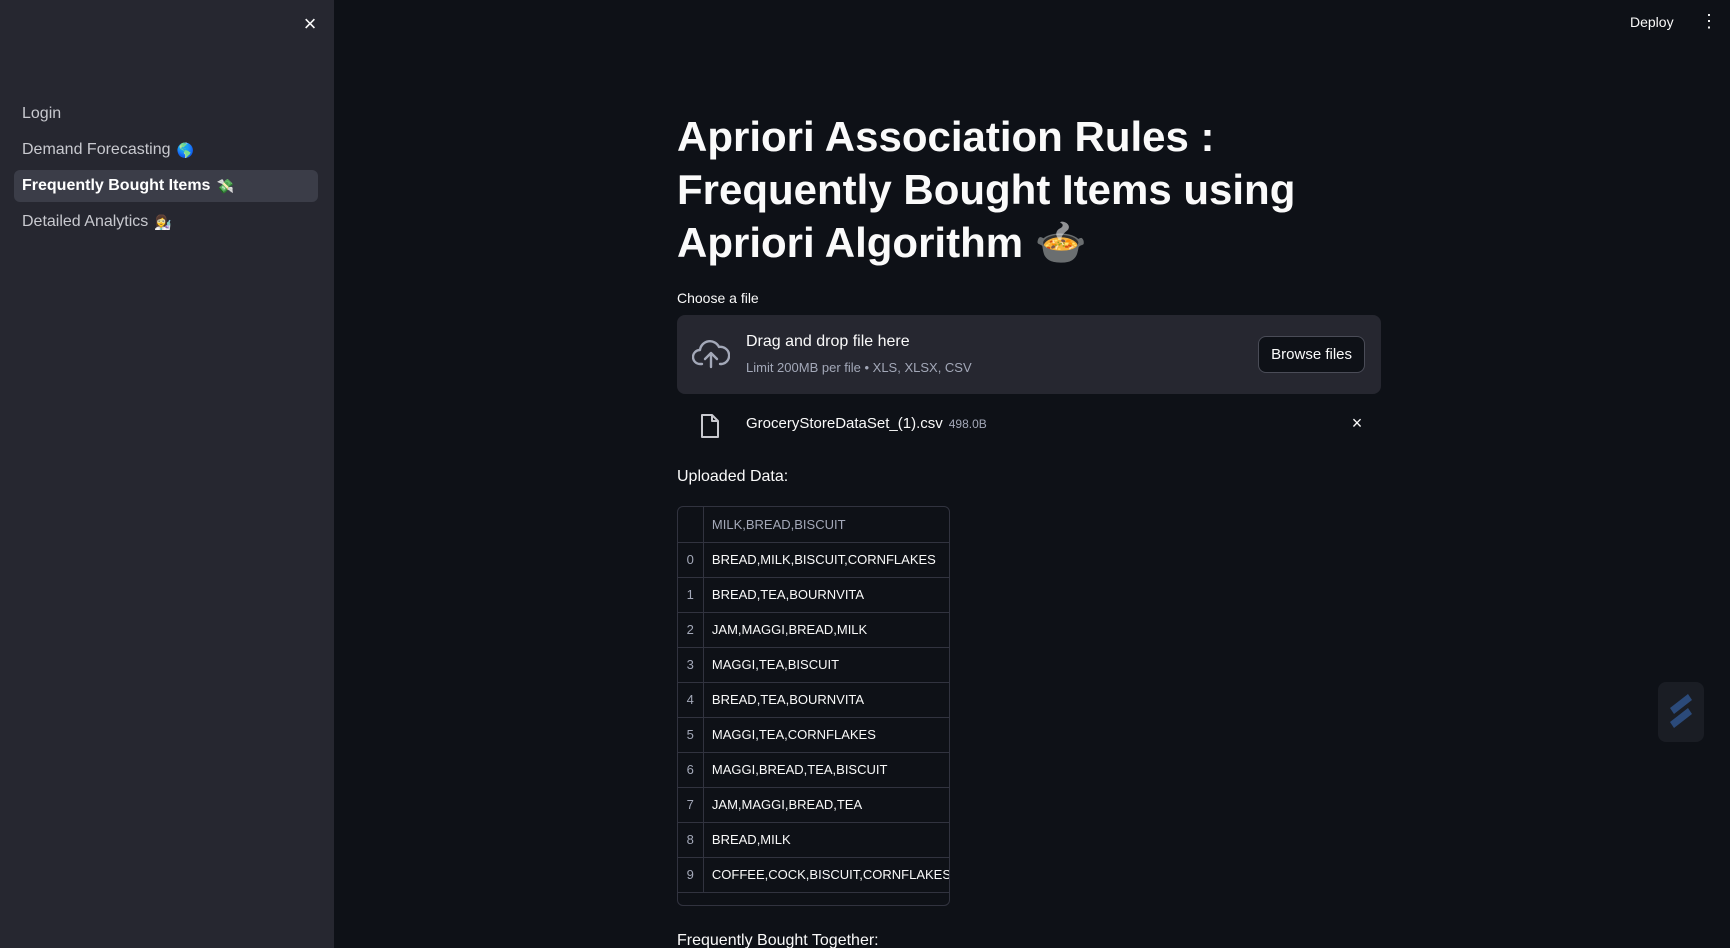 The image size is (1730, 948). I want to click on table-row: 0 BREAD,MILK,BISCUIT,CORNFLAKES, so click(813, 560).